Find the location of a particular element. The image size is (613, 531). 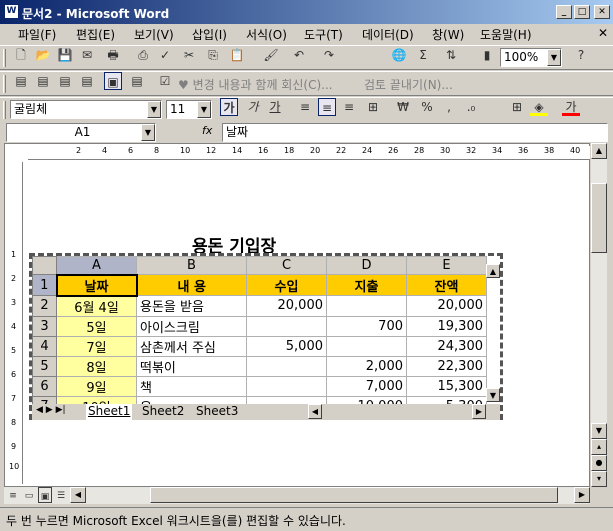

menu-window: 창(W) is located at coordinates (448, 34).